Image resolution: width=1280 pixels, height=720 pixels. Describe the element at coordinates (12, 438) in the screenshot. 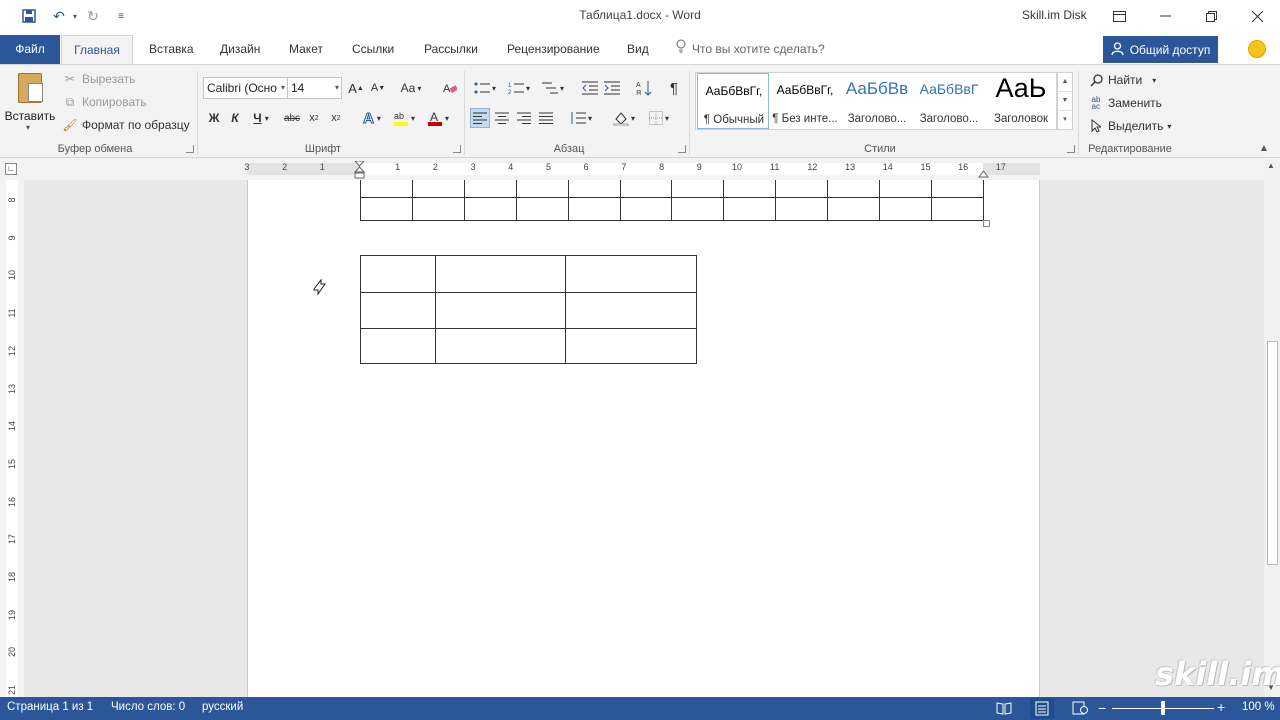

I see `vertical-ruler: 8 9 10 11 12 13 14 15 16 17 18 19 20 21` at that location.